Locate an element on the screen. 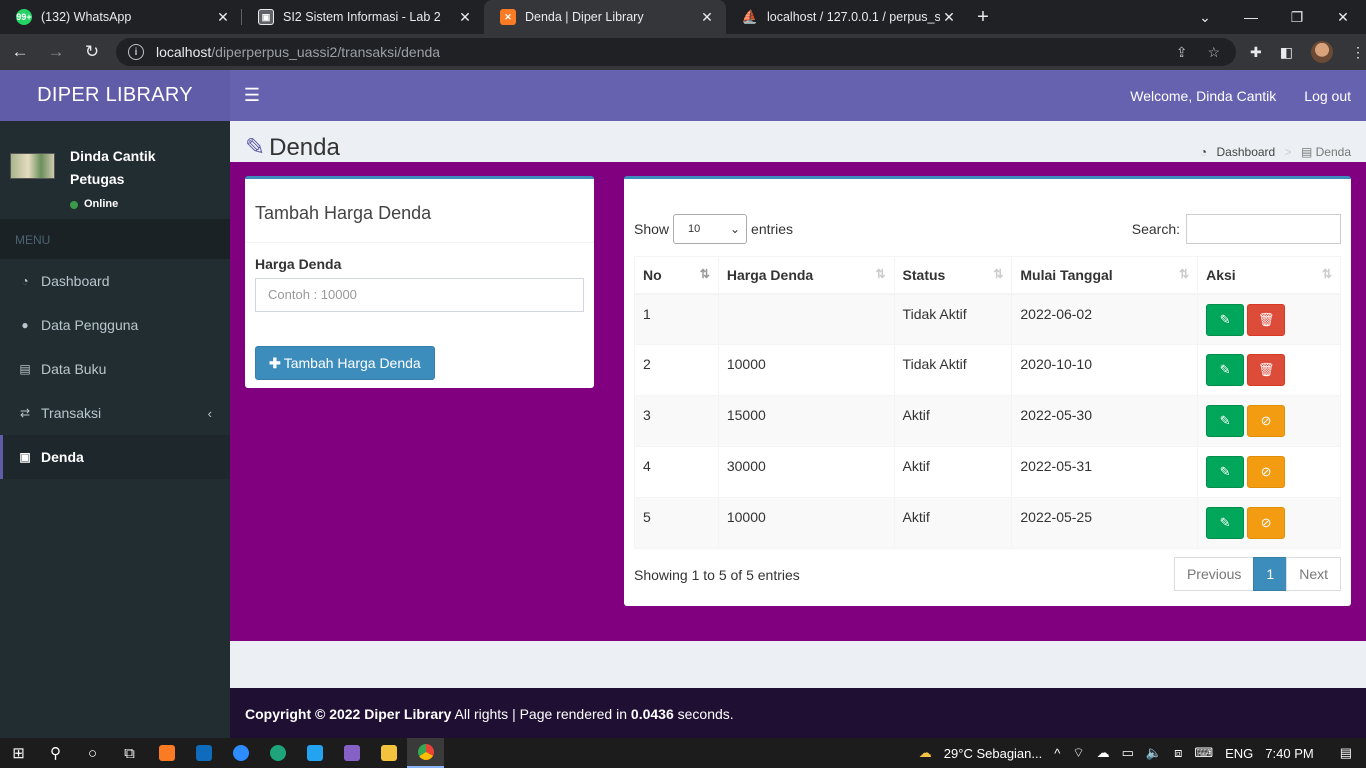  xampp-taskbar-icon is located at coordinates (166, 753).